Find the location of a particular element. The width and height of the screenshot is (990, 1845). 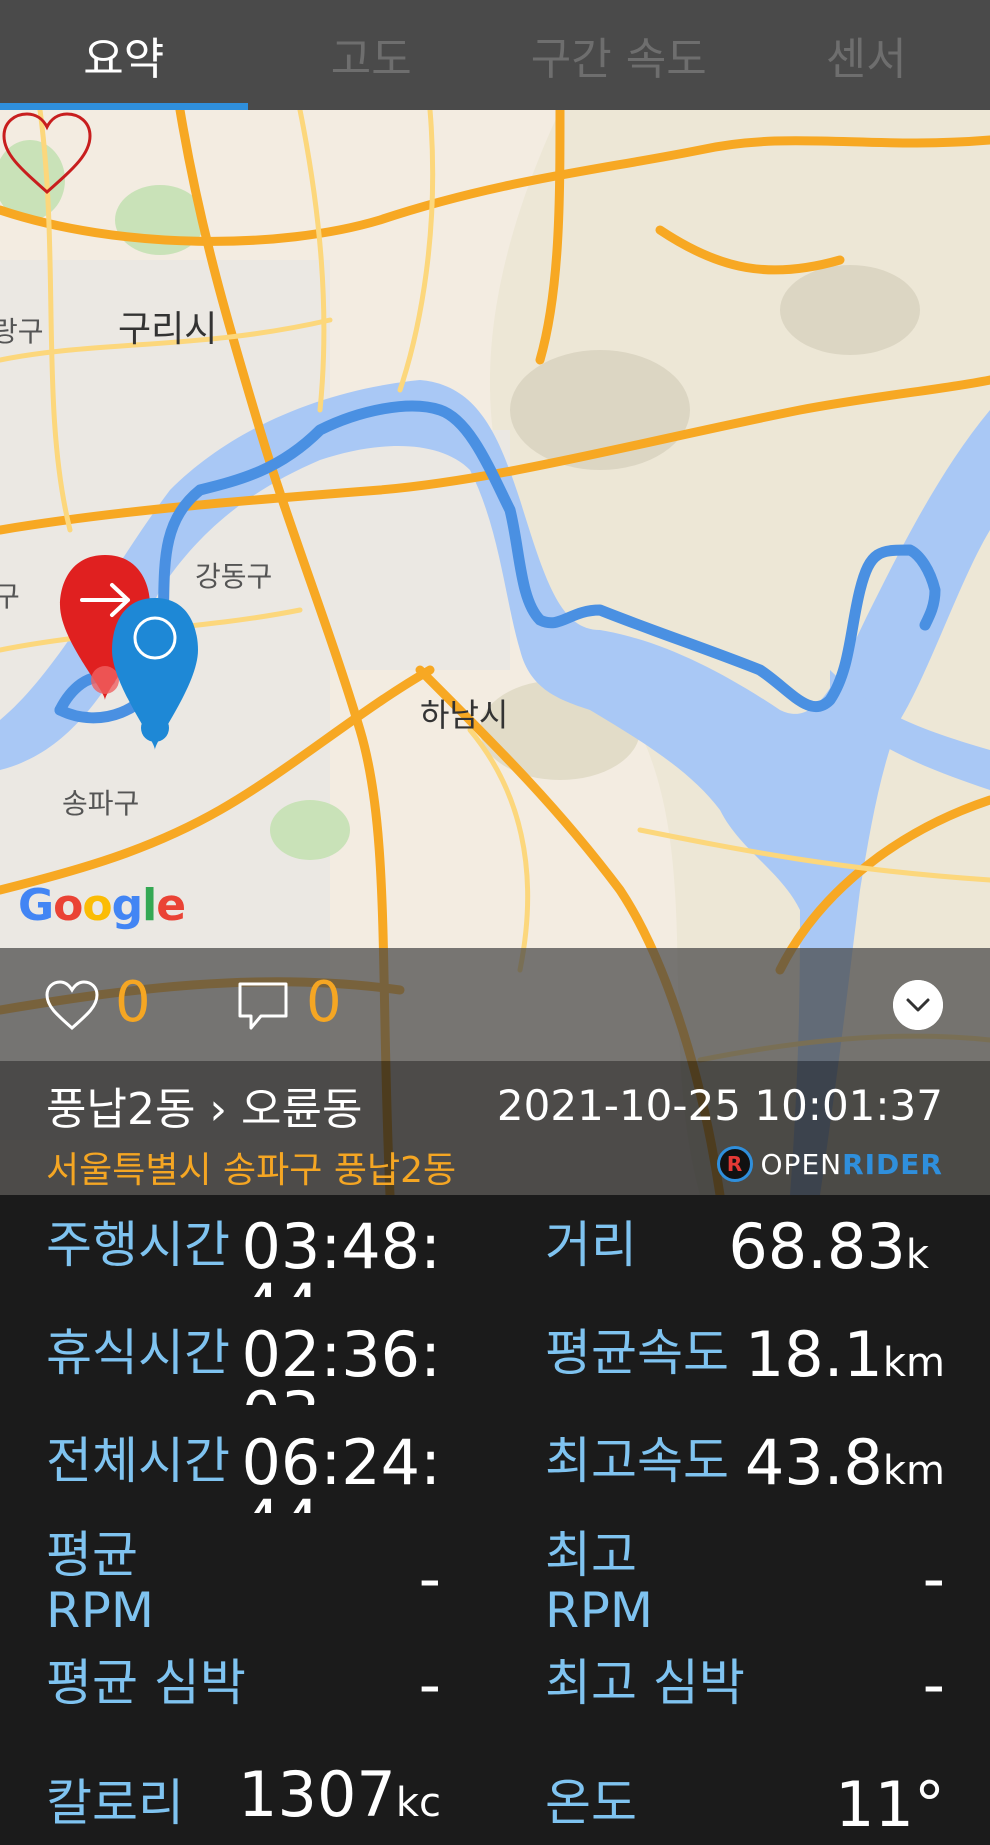

stat-label: 온도 is located at coordinates (591, 1803).